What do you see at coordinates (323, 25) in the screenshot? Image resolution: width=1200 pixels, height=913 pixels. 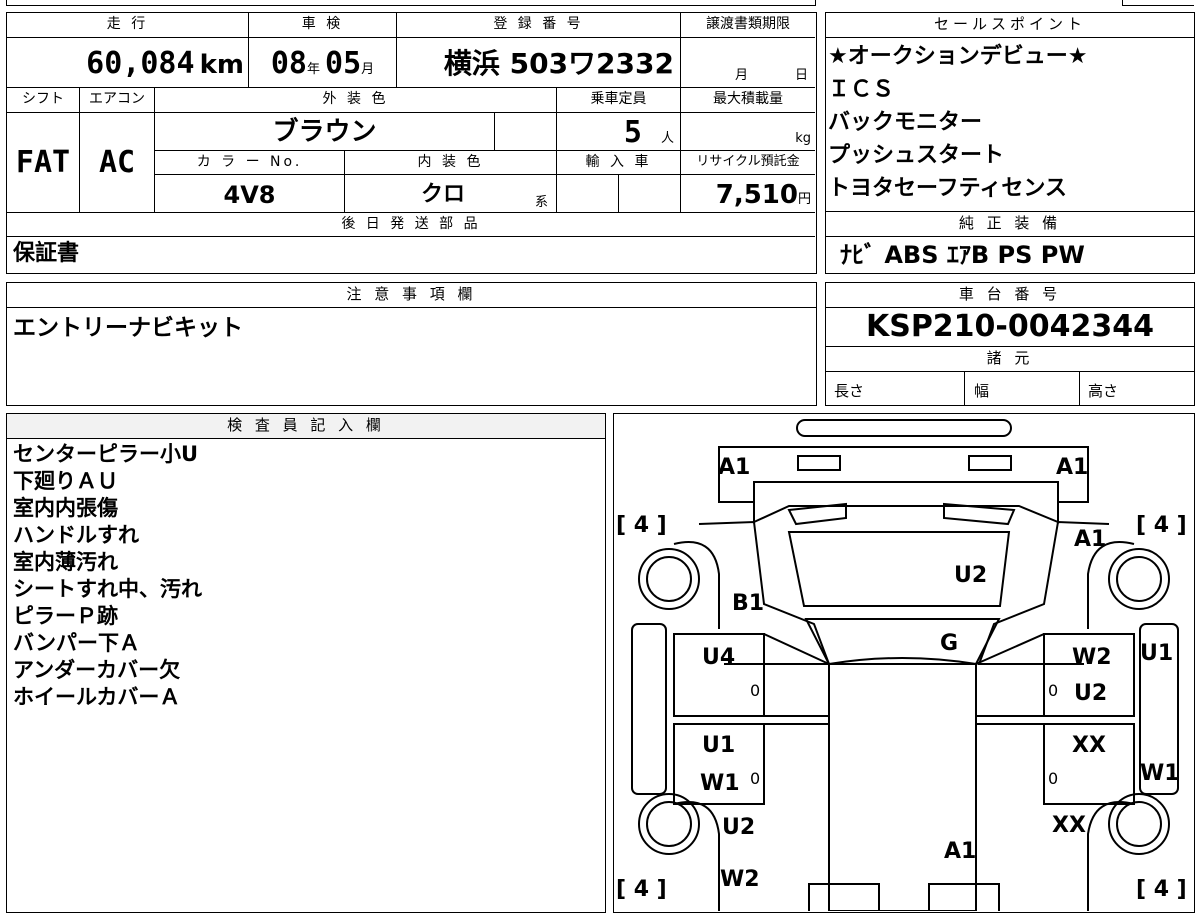 I see `inspection-label: 車 検` at bounding box center [323, 25].